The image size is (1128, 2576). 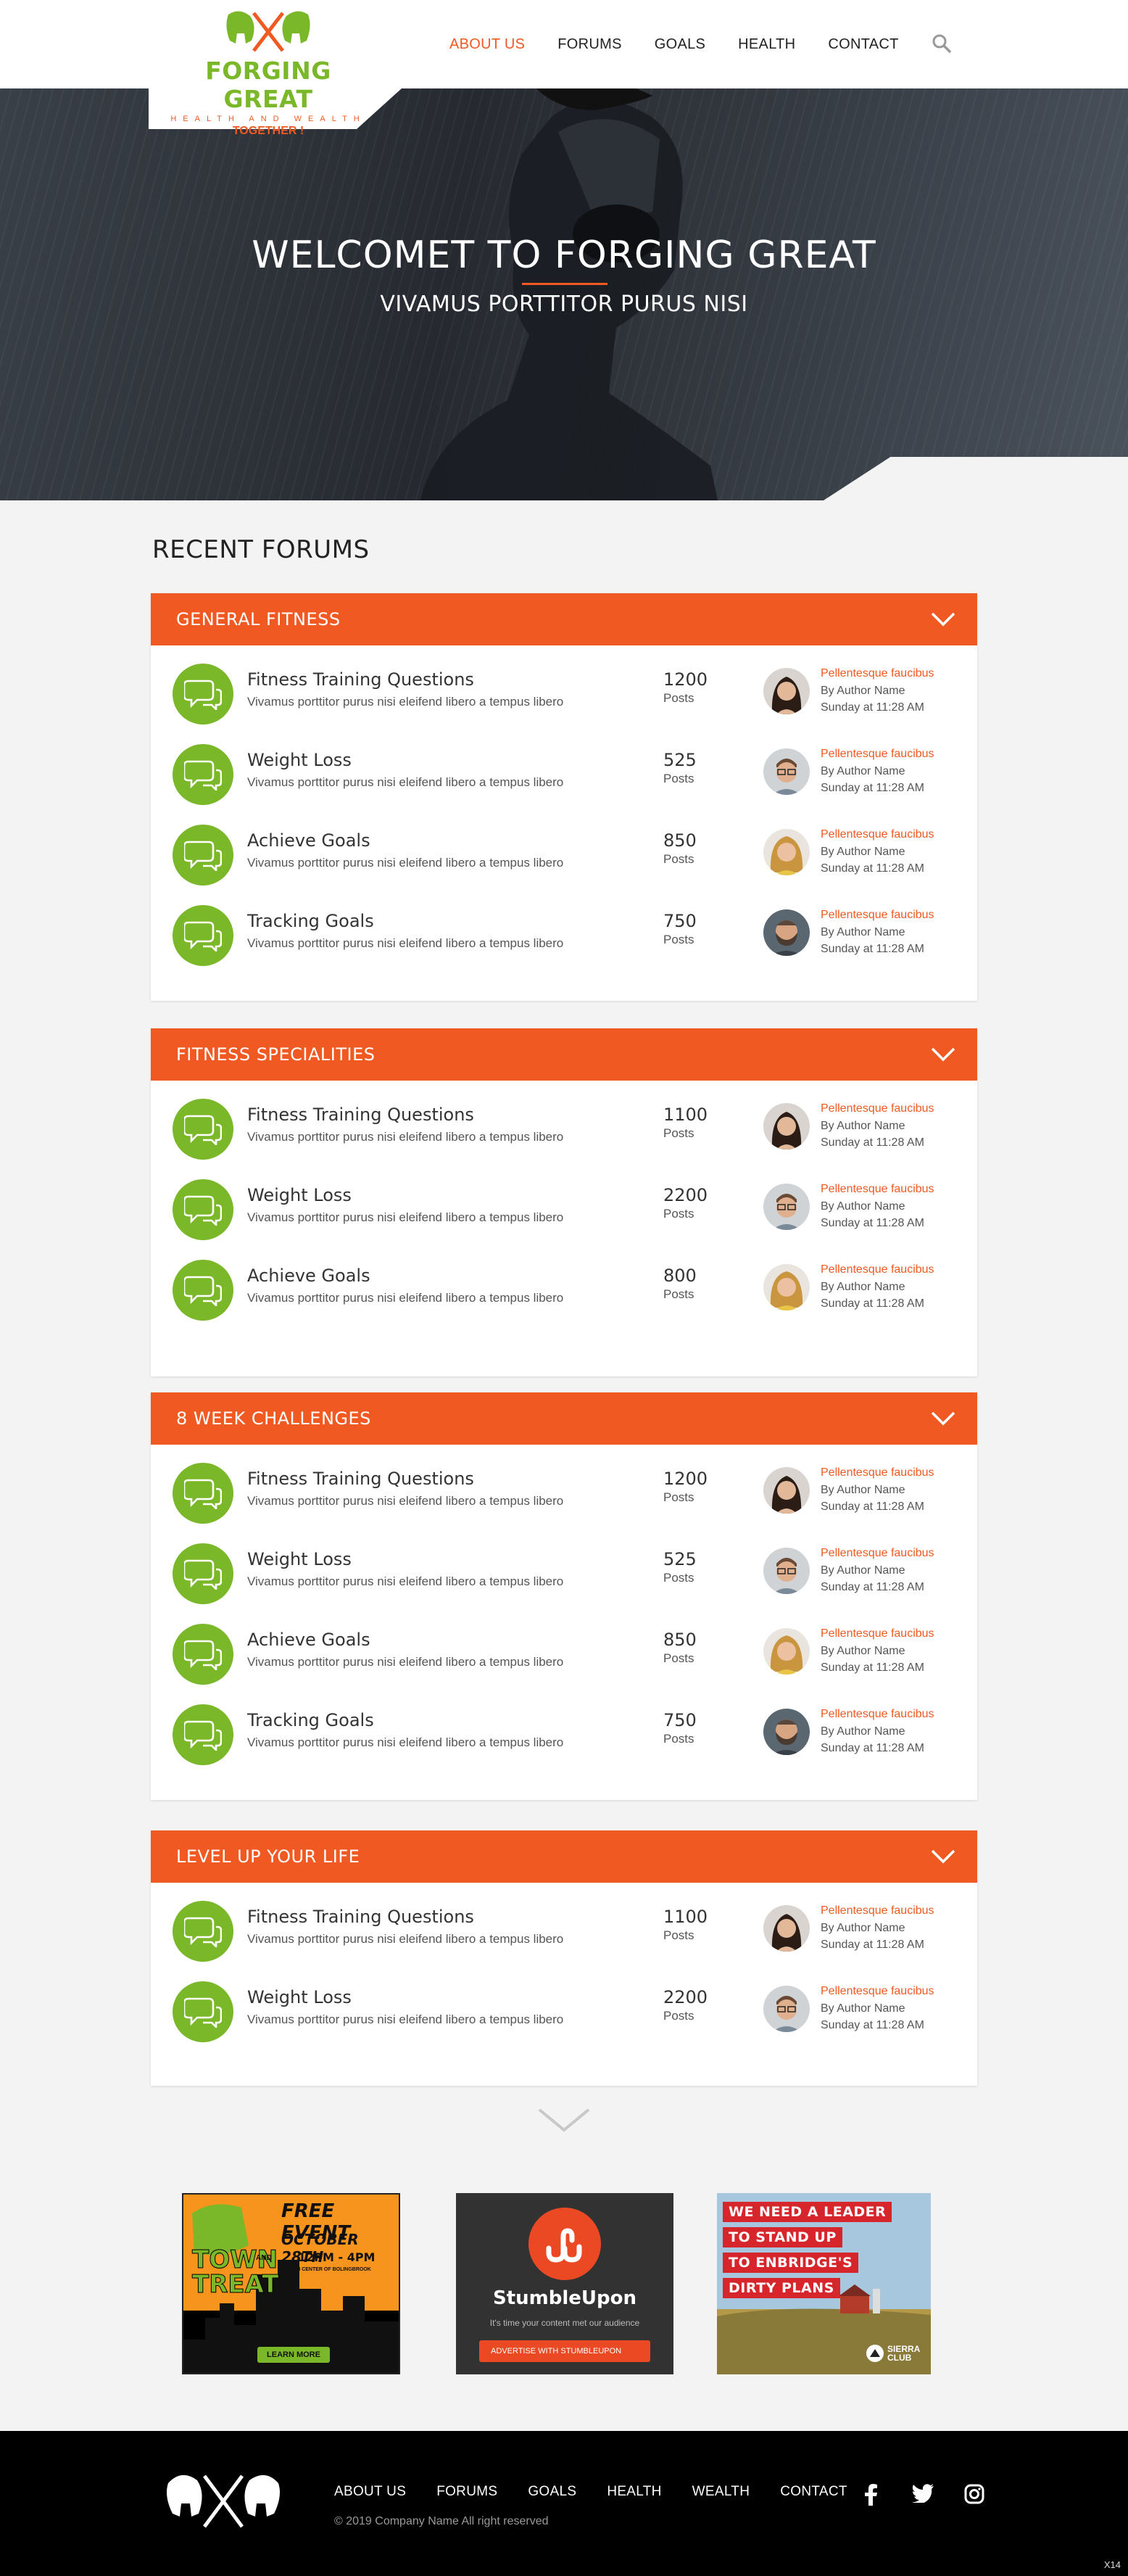 I want to click on ad1-learn-more-button: LEARN MORE, so click(x=293, y=2355).